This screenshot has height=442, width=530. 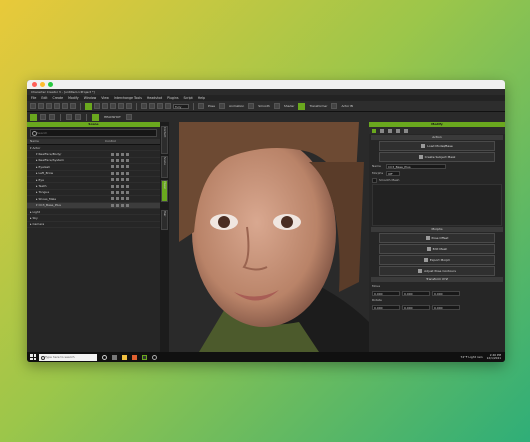 I want to click on menu-file: File, so click(x=33, y=98).